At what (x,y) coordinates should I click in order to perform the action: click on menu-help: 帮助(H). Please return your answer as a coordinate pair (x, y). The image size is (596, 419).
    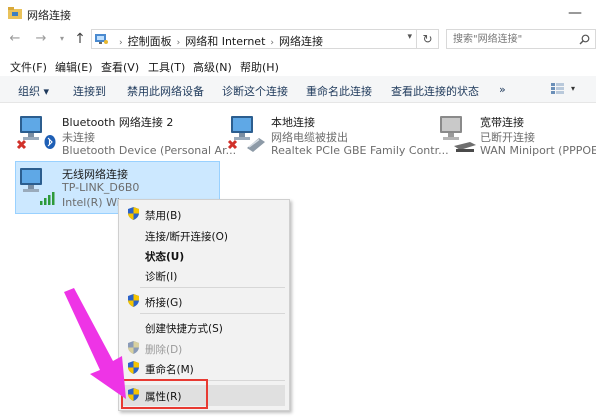
    Looking at the image, I should click on (259, 67).